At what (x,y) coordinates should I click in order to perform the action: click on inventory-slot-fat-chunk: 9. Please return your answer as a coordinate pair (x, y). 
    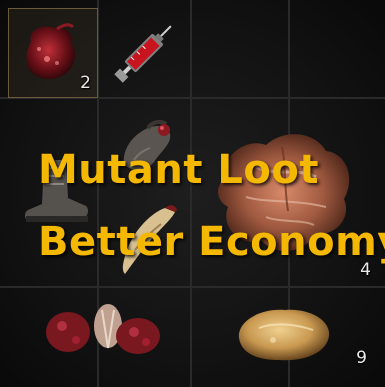
    Looking at the image, I should click on (285, 334).